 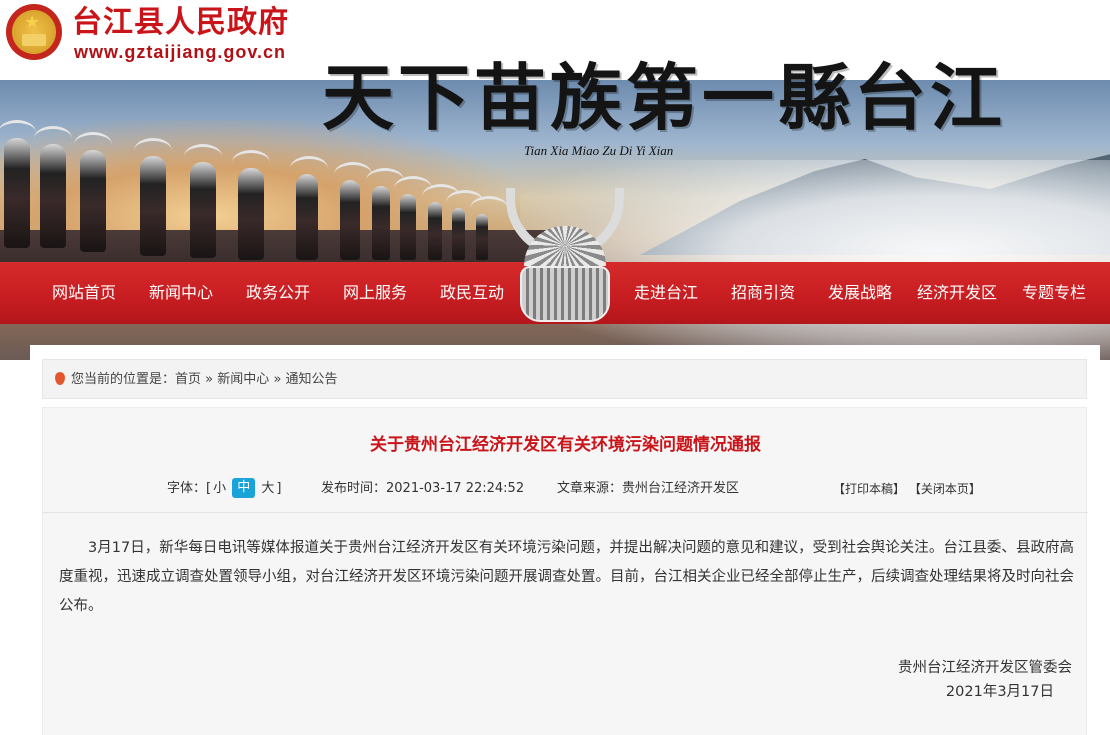 What do you see at coordinates (189, 488) in the screenshot?
I see `font-size-label: 字体：[` at bounding box center [189, 488].